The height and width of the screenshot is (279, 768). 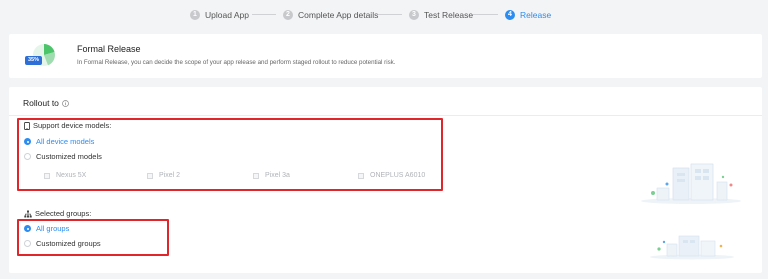 I want to click on rollout-title-label: Rollout to, so click(x=41, y=103).